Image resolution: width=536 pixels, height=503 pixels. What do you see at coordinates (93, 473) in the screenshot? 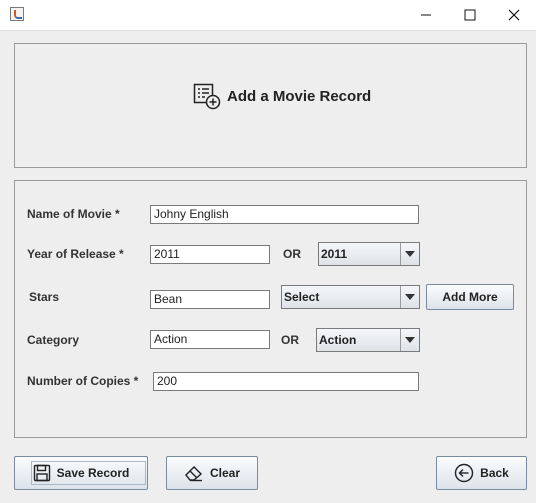
I see `save-record-label: Save Record` at bounding box center [93, 473].